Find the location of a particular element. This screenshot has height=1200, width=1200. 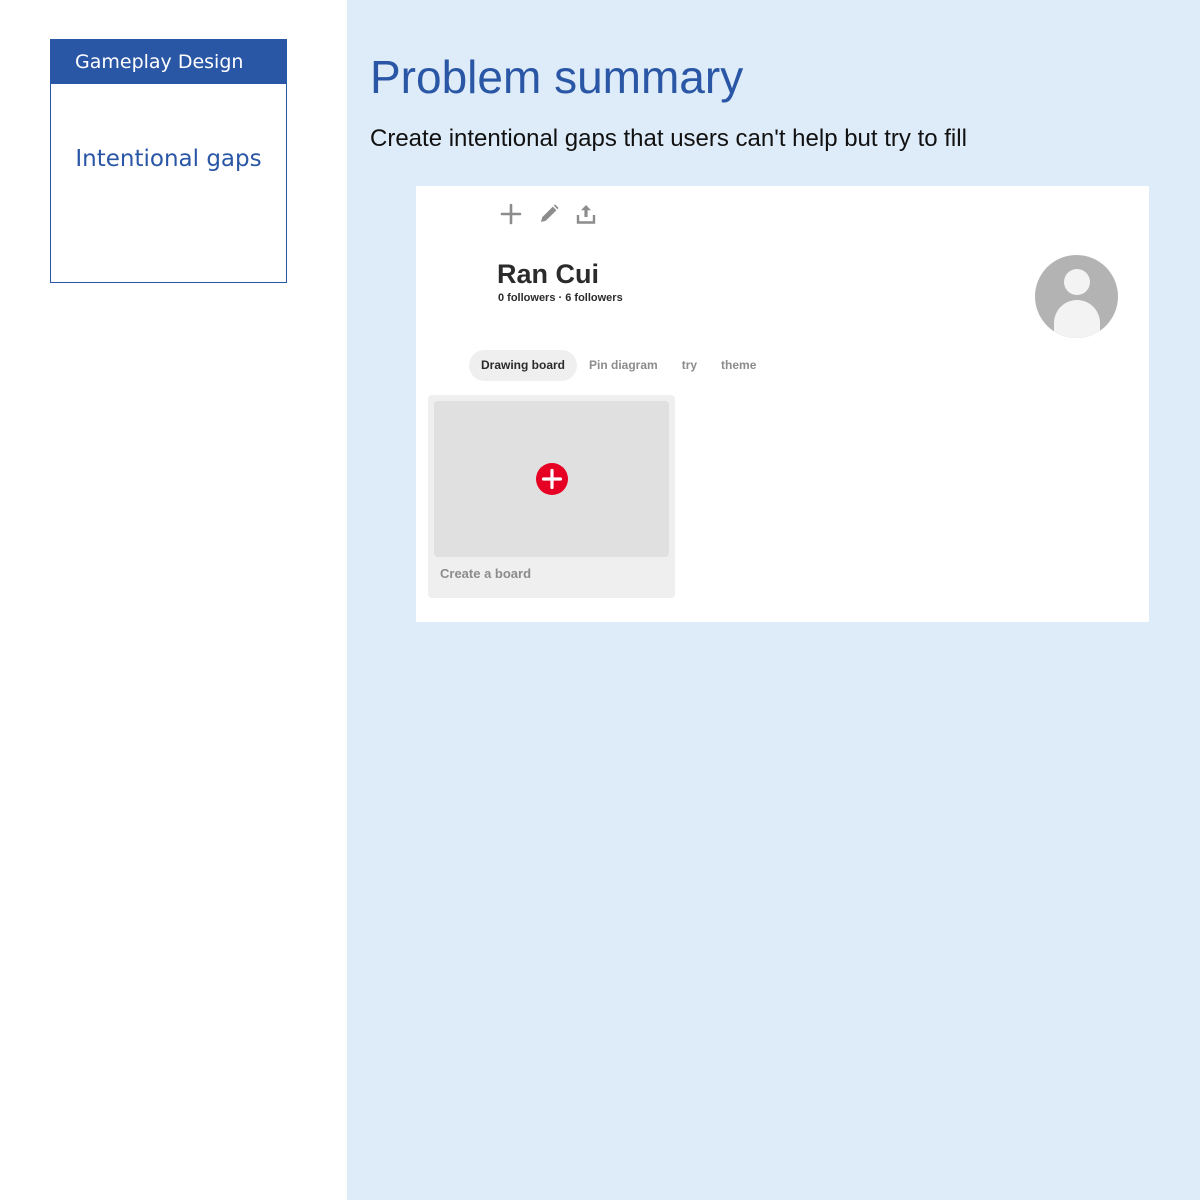

profile-tabs: Drawing board Pin diagram try theme is located at coordinates (618, 365).